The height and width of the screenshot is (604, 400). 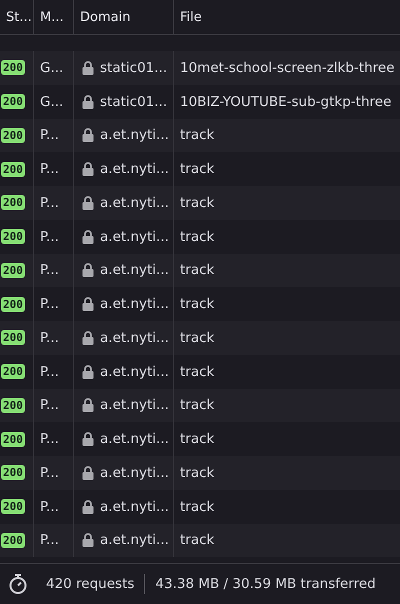 What do you see at coordinates (287, 68) in the screenshot?
I see `file-name: 10met-school-screen-zlkb-three` at bounding box center [287, 68].